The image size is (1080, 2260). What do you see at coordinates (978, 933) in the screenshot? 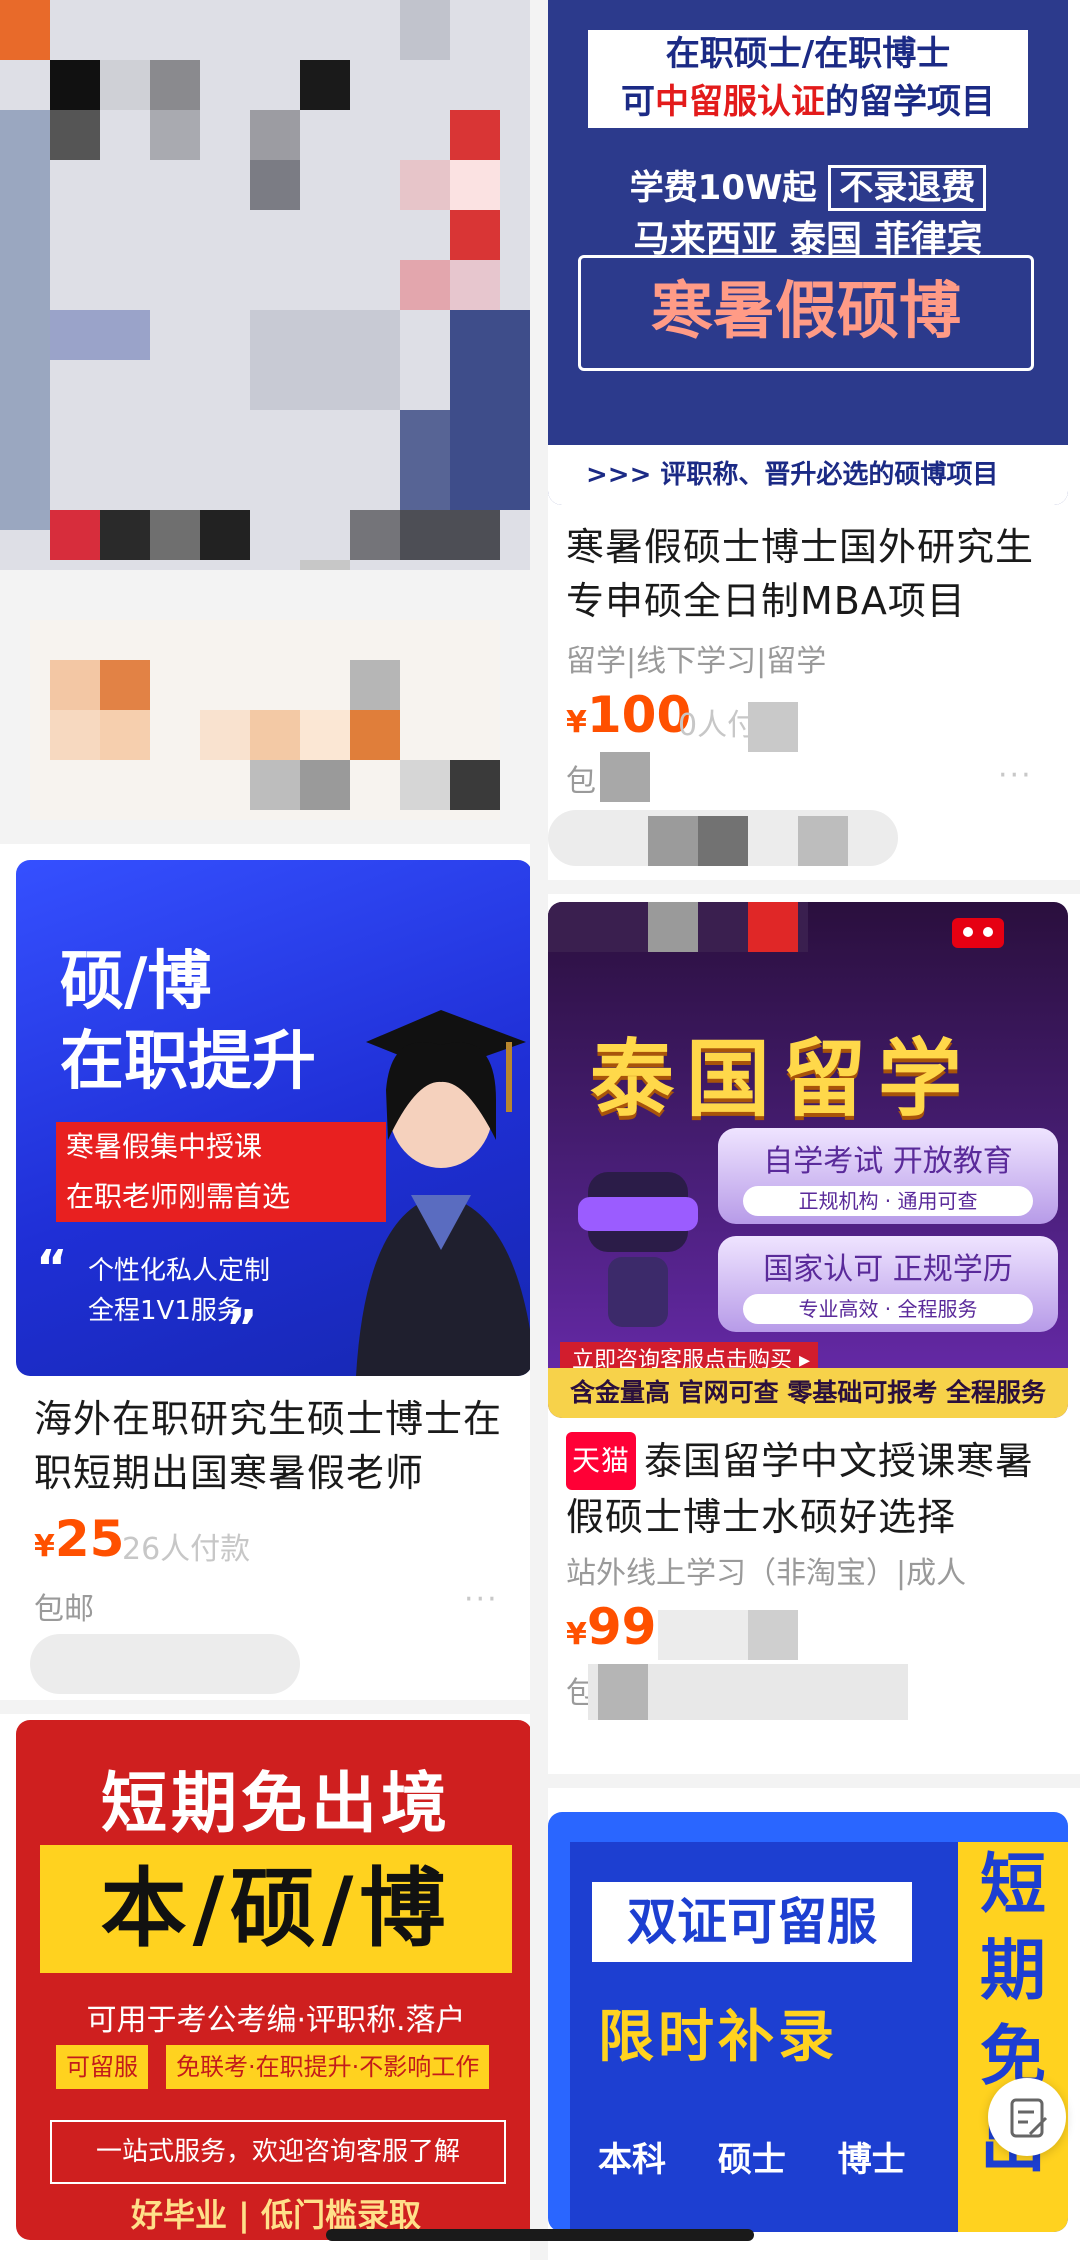
I see `tmall-cat-icon` at bounding box center [978, 933].